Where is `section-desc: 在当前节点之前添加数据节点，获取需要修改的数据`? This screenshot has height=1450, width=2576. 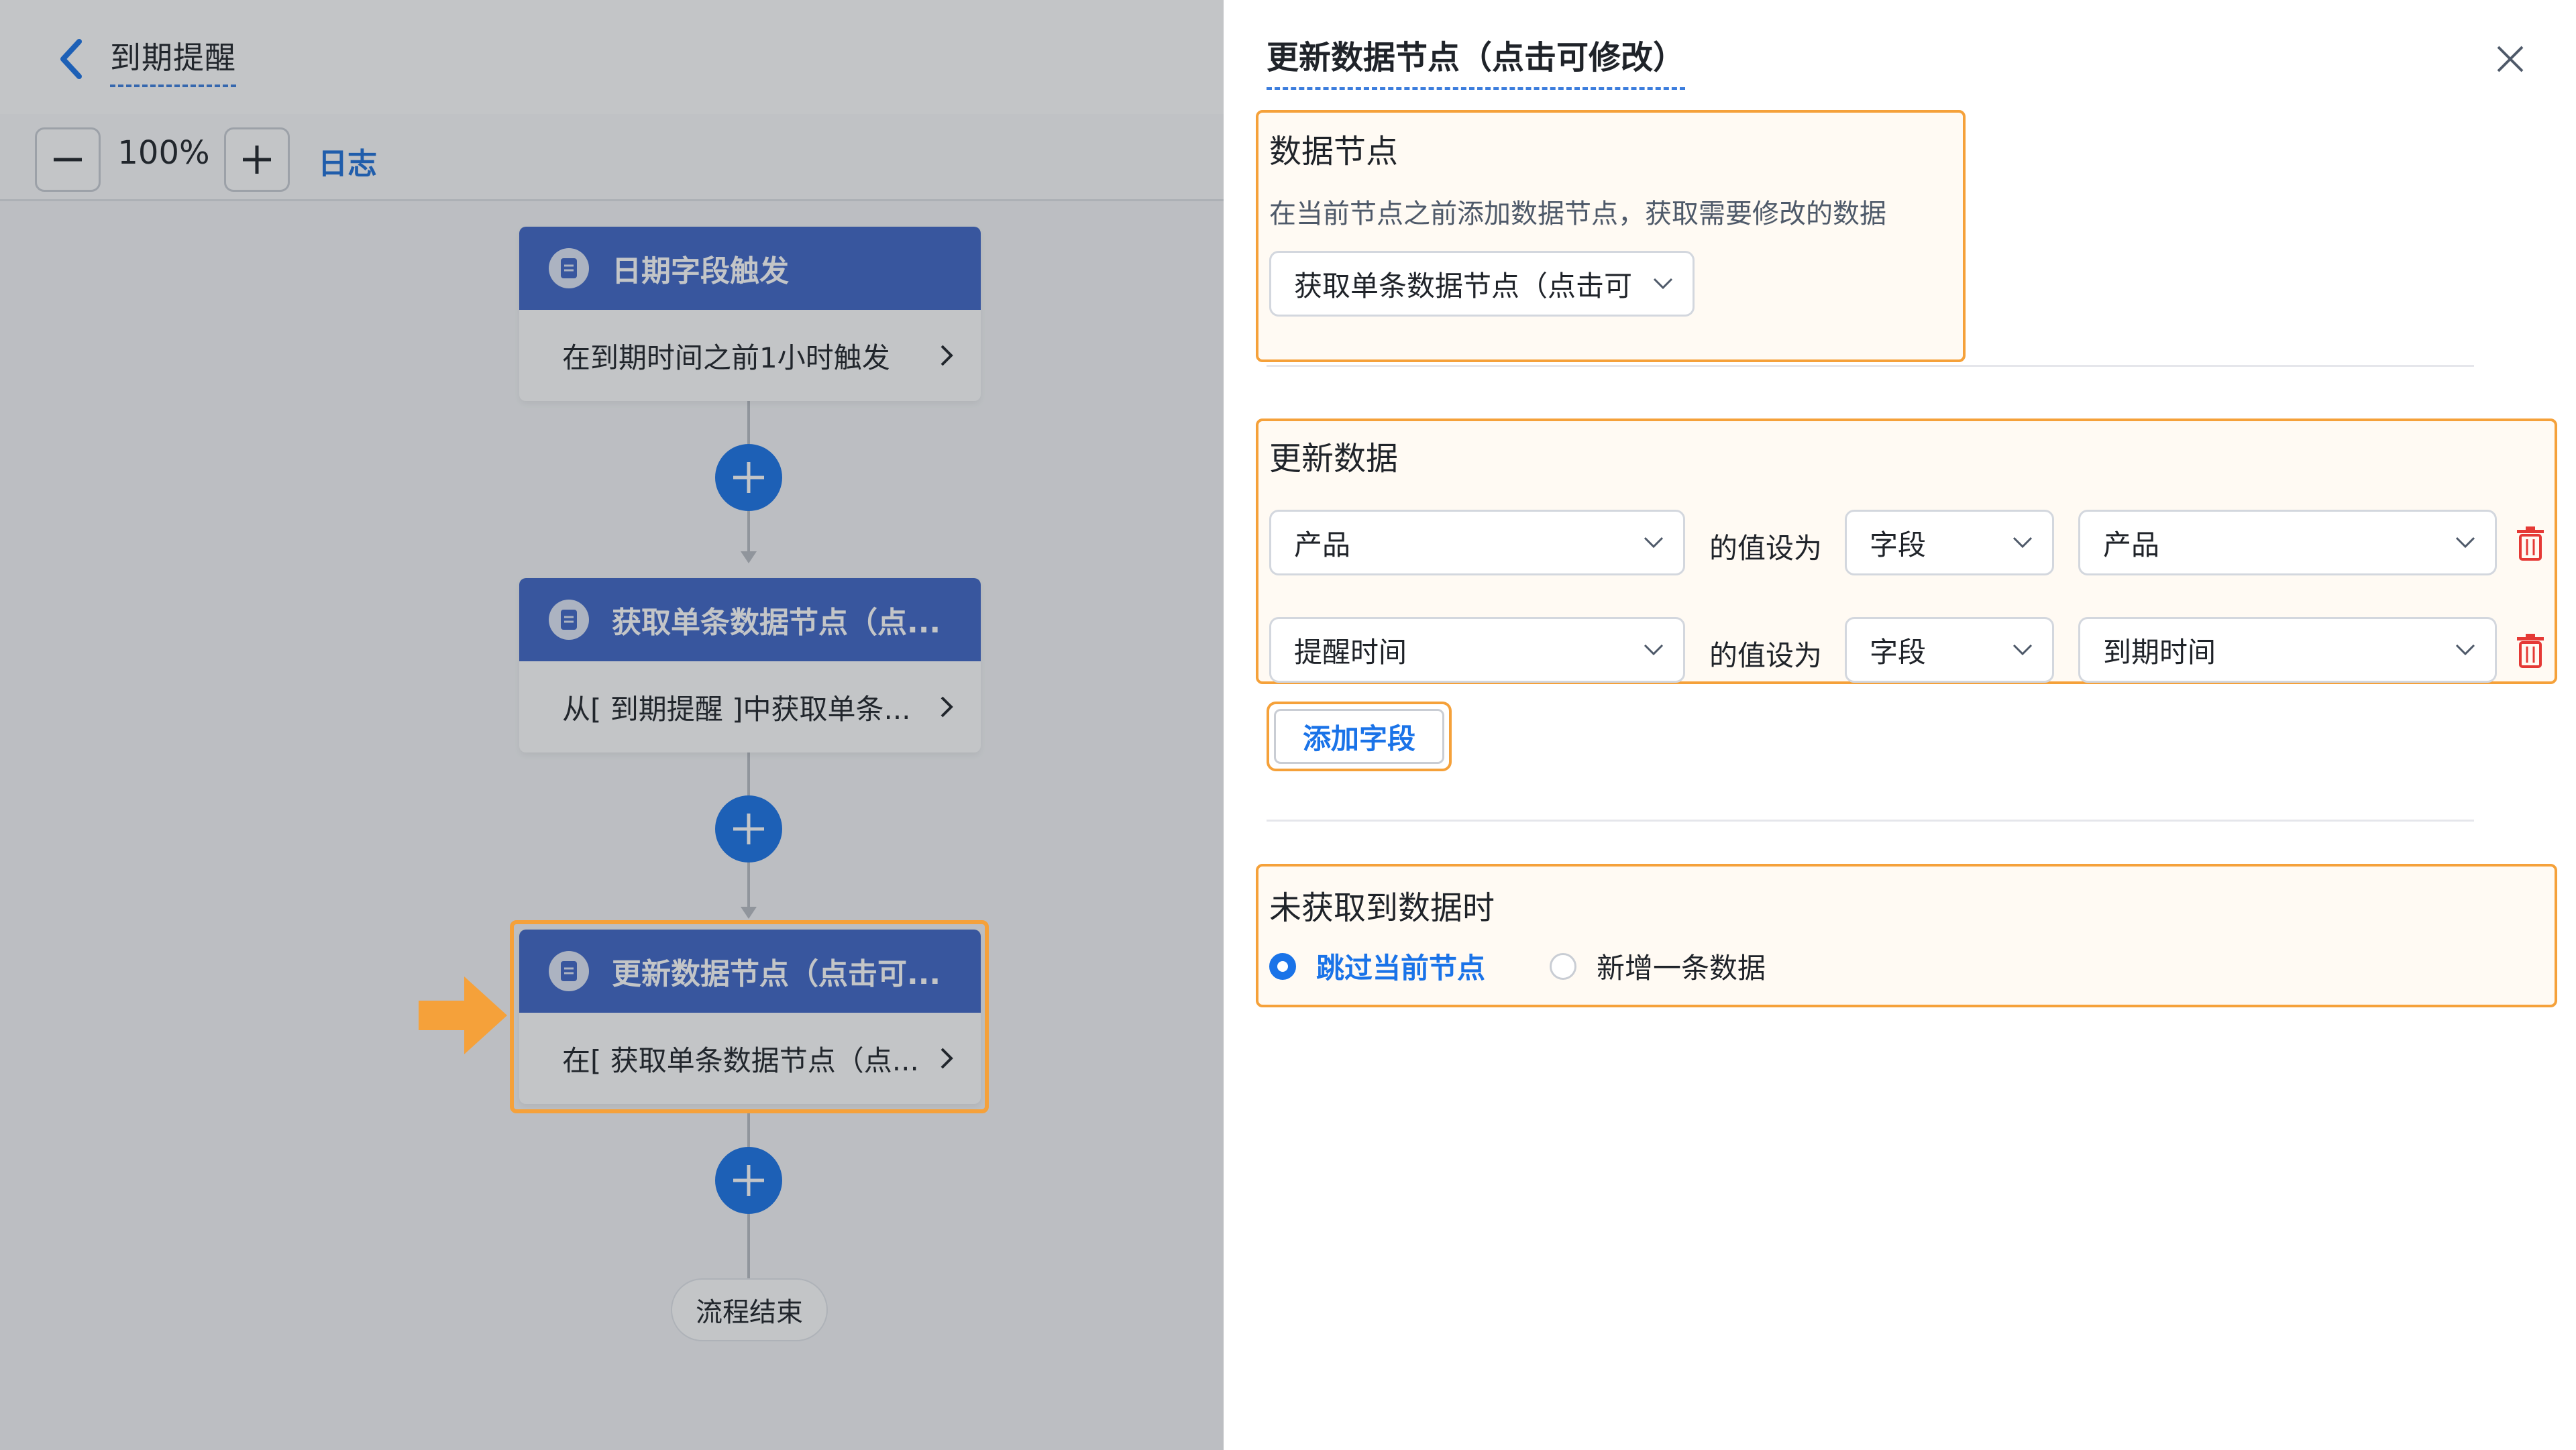
section-desc: 在当前节点之前添加数据节点，获取需要修改的数据 is located at coordinates (1577, 214).